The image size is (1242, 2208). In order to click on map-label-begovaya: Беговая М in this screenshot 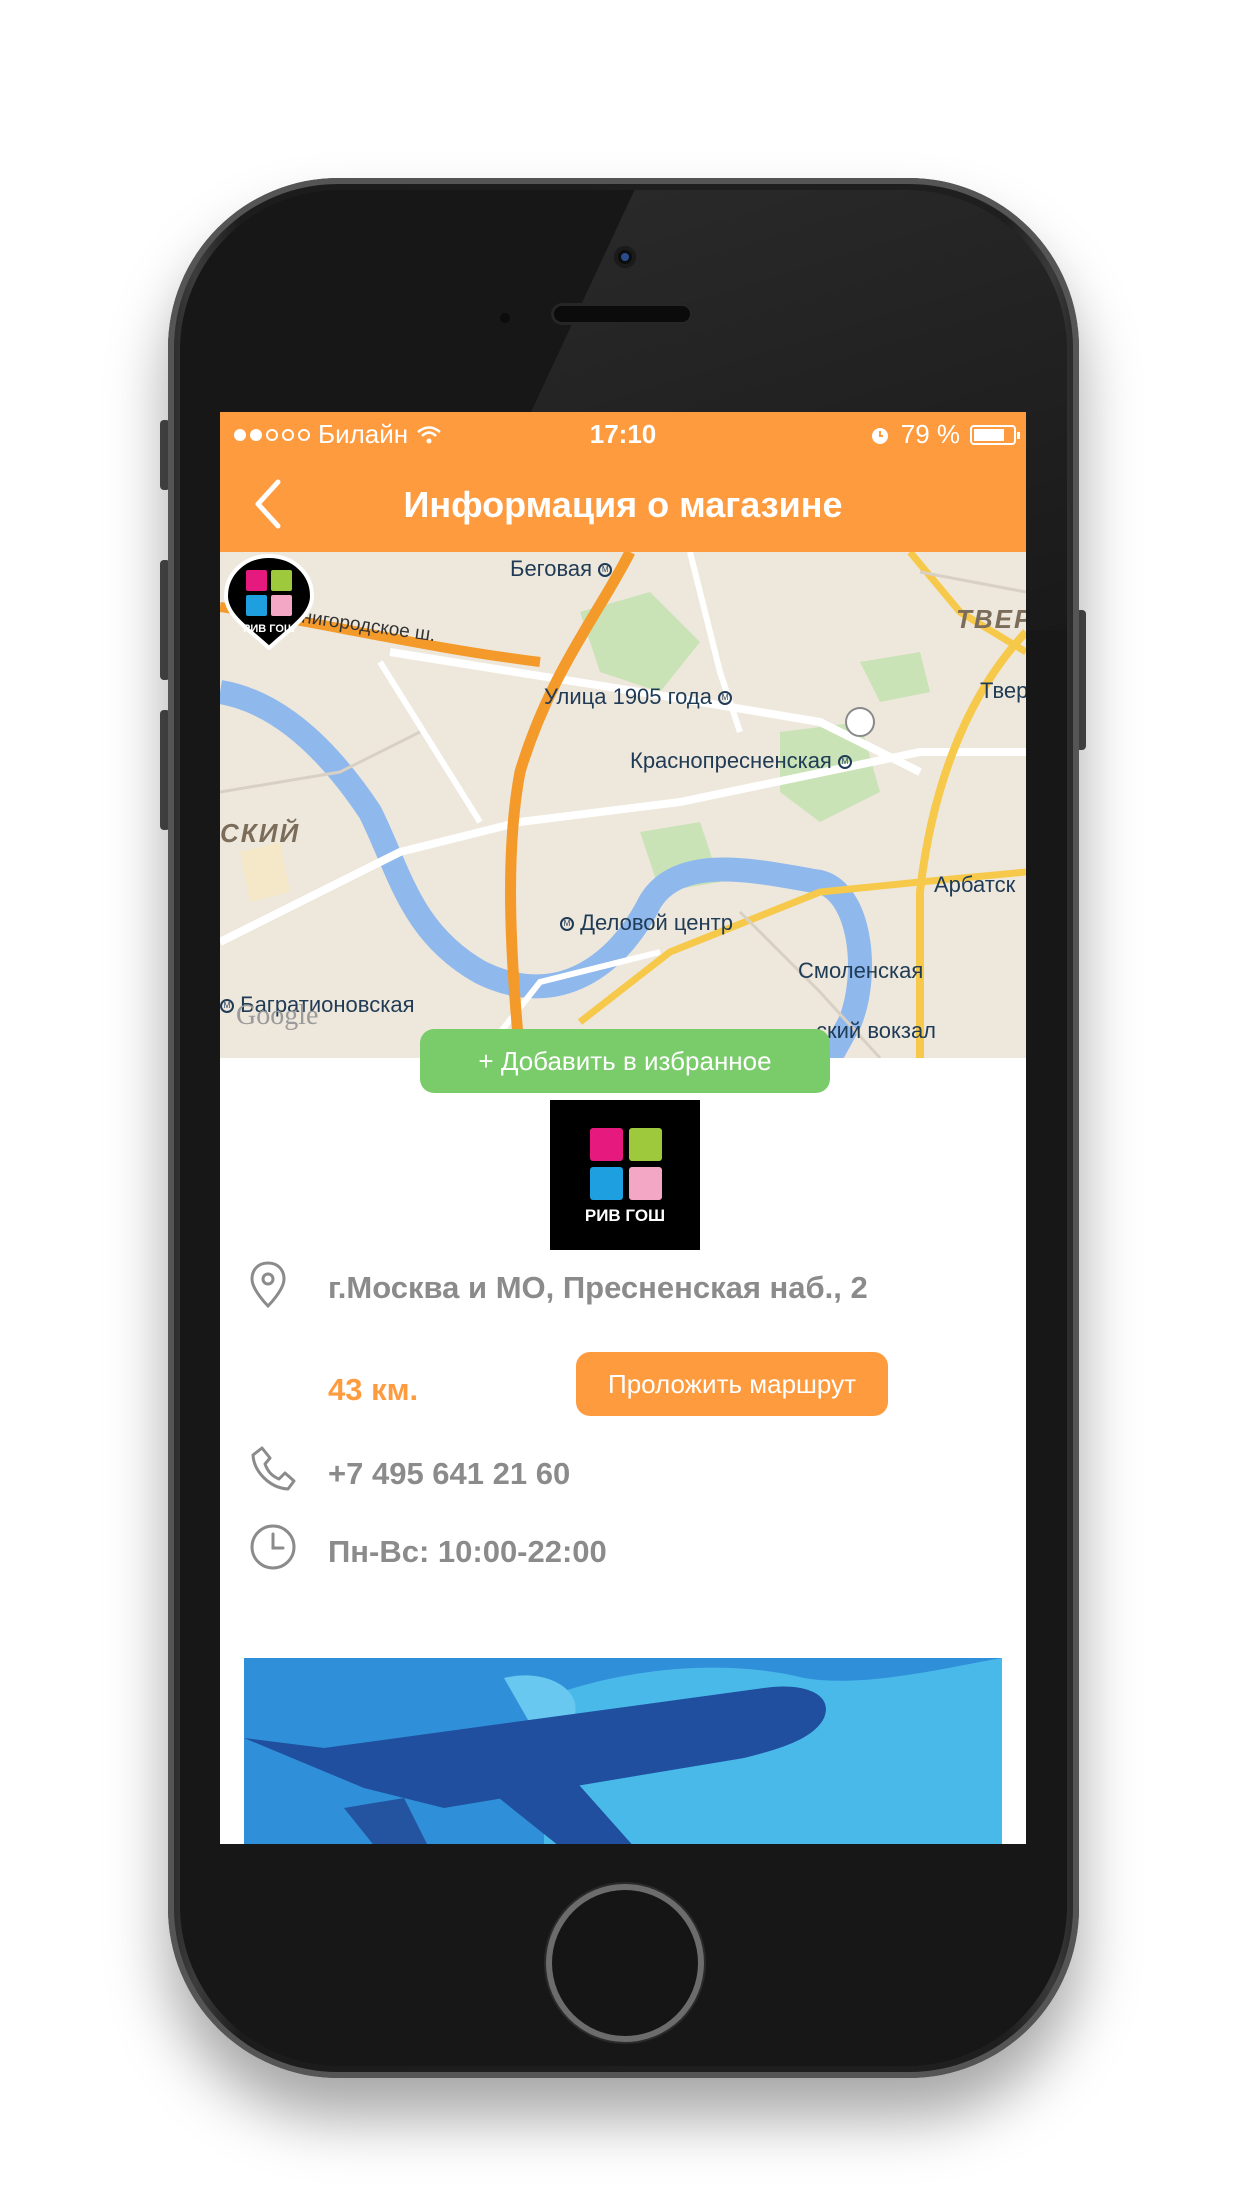, I will do `click(561, 569)`.